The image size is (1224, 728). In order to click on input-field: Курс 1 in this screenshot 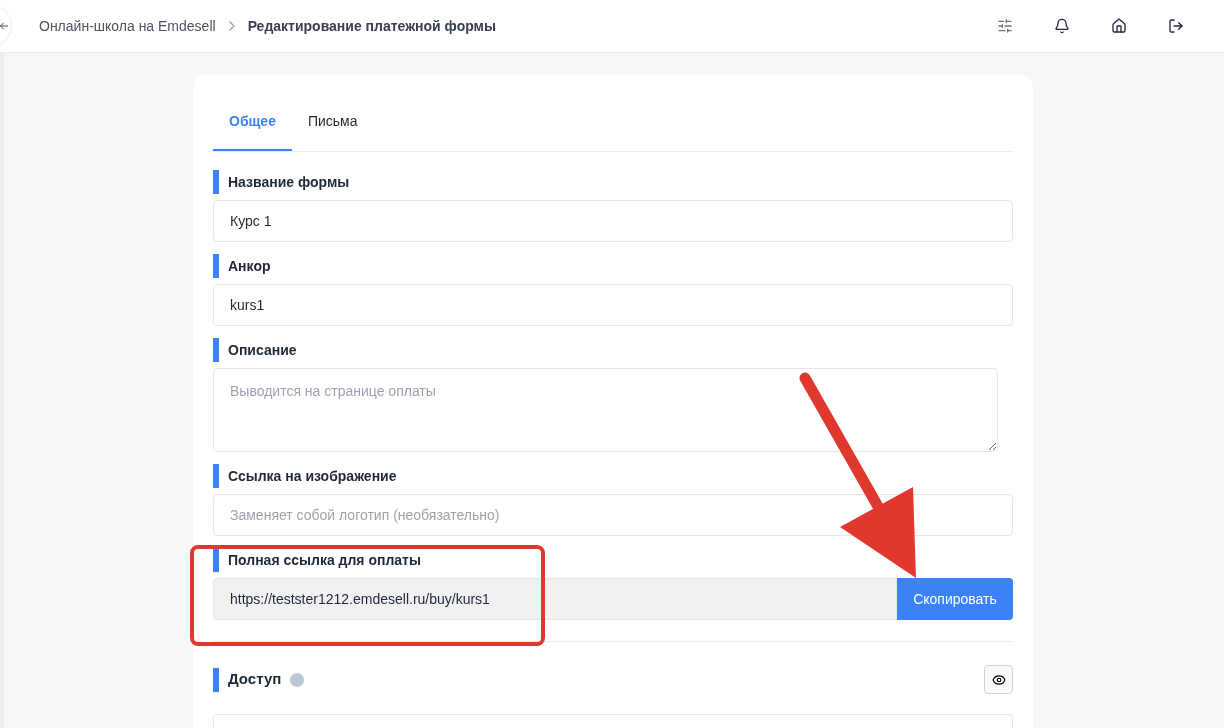, I will do `click(613, 221)`.